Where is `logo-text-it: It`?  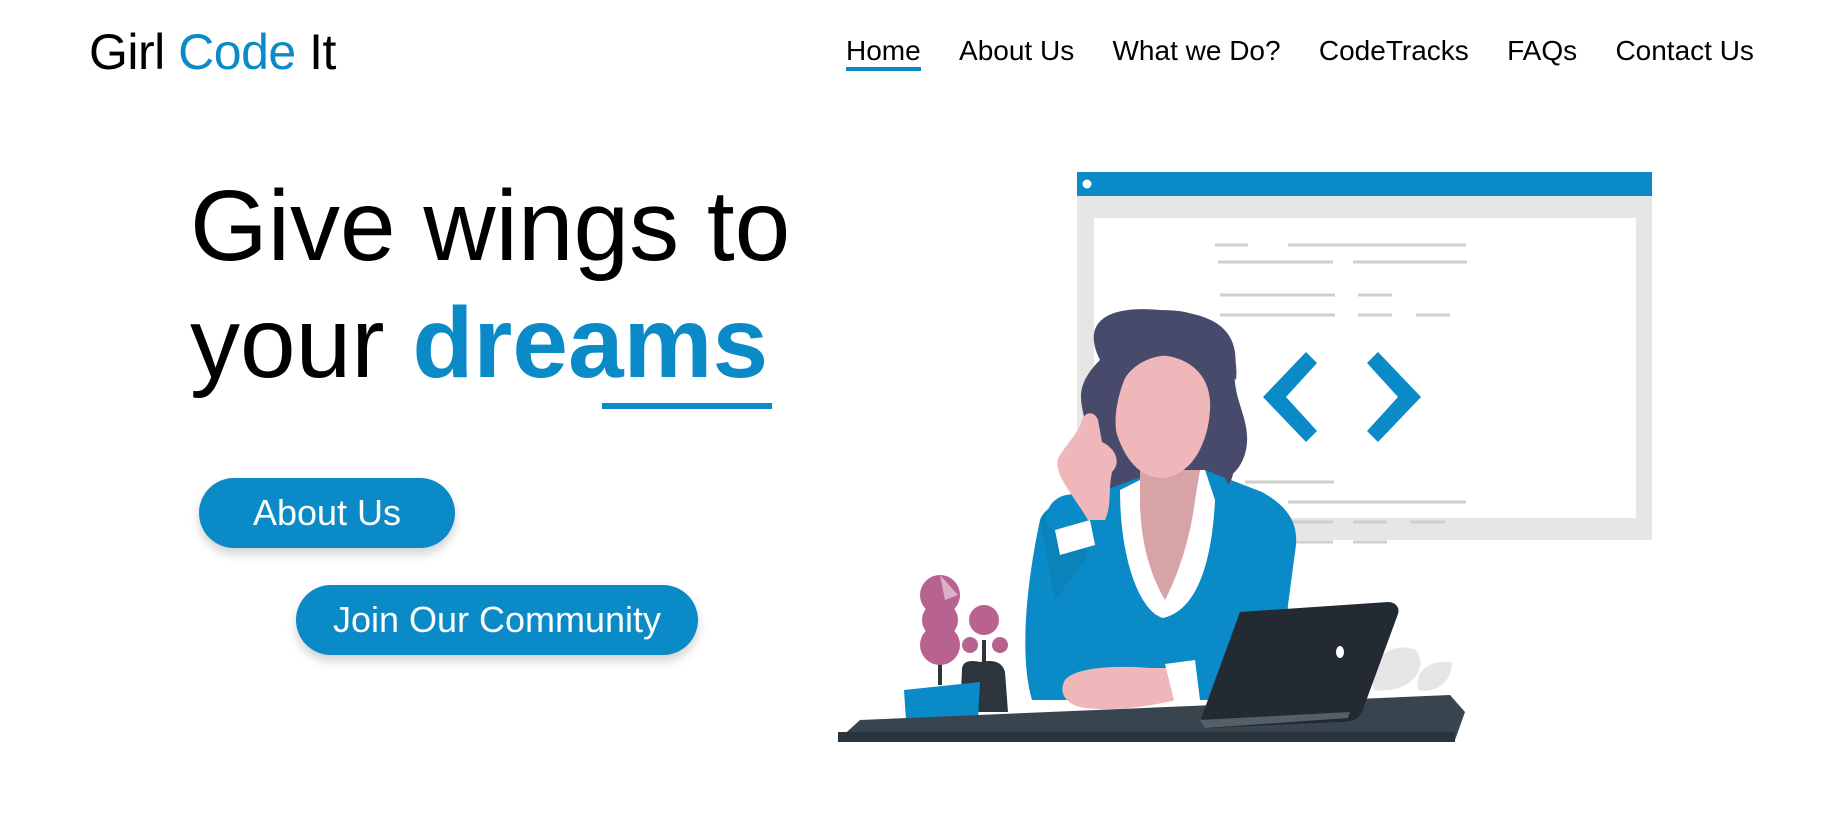 logo-text-it: It is located at coordinates (315, 52).